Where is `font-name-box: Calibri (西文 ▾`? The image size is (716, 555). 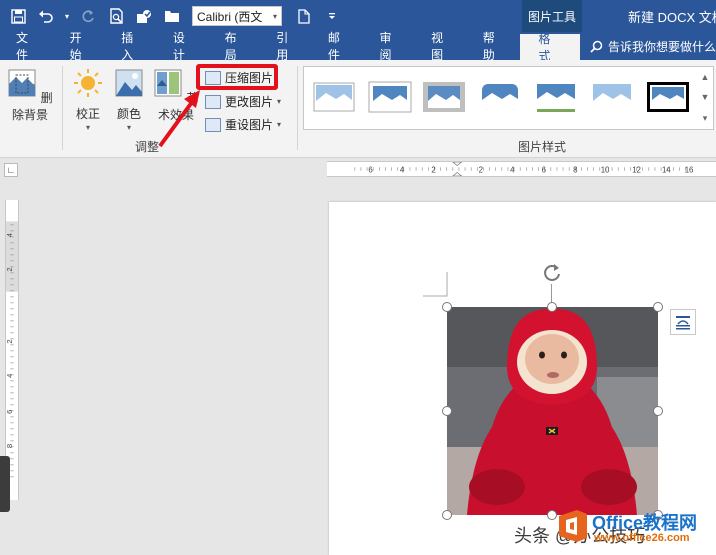
font-name-box: Calibri (西文 ▾ is located at coordinates (237, 16).